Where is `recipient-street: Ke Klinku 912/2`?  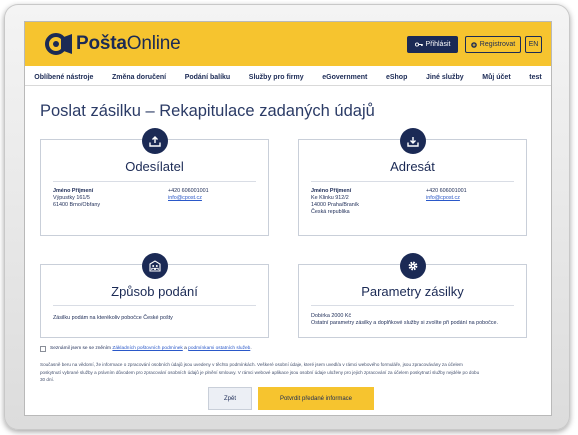 recipient-street: Ke Klinku 912/2 is located at coordinates (330, 198).